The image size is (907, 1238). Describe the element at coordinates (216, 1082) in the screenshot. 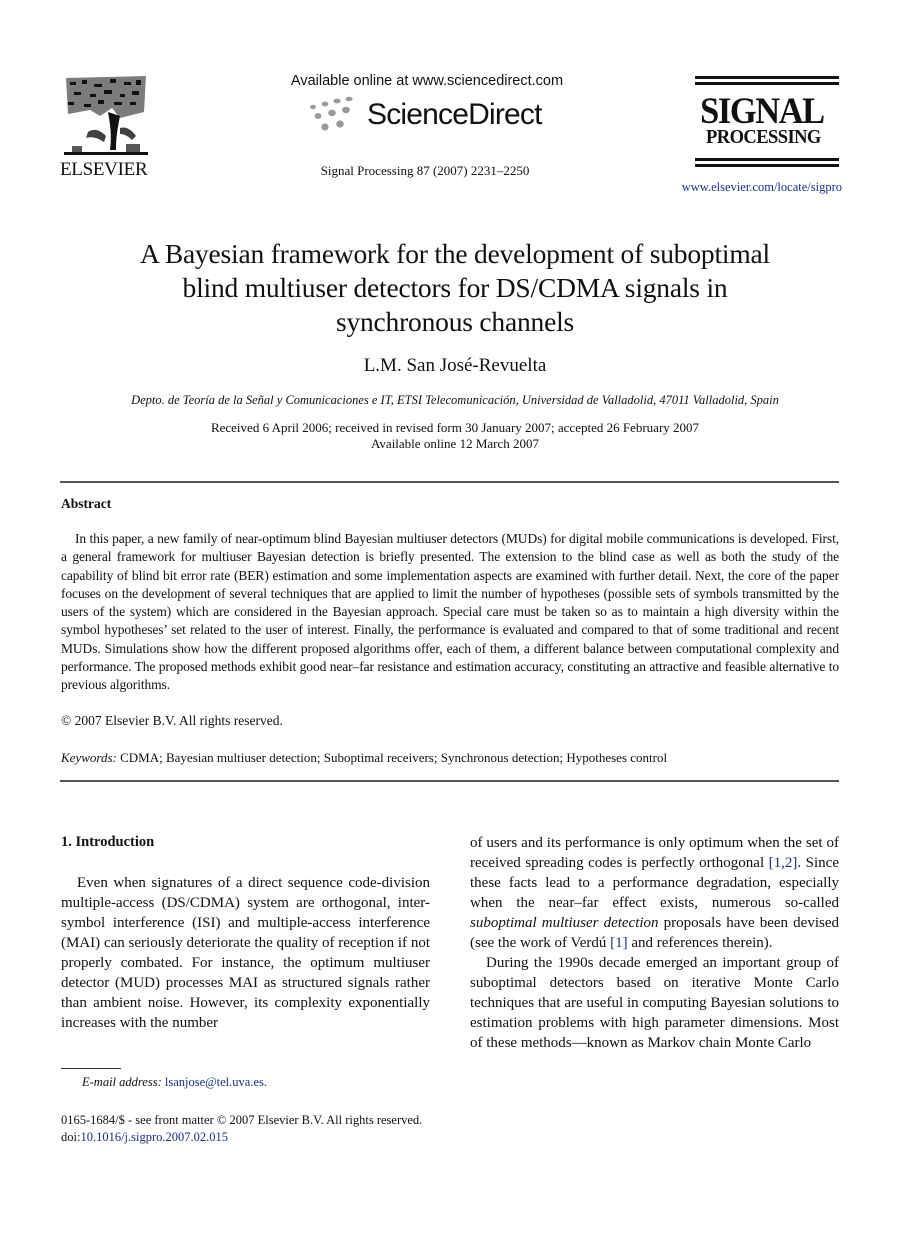

I see `email-link: lsanjose@tel.uva.es.` at that location.